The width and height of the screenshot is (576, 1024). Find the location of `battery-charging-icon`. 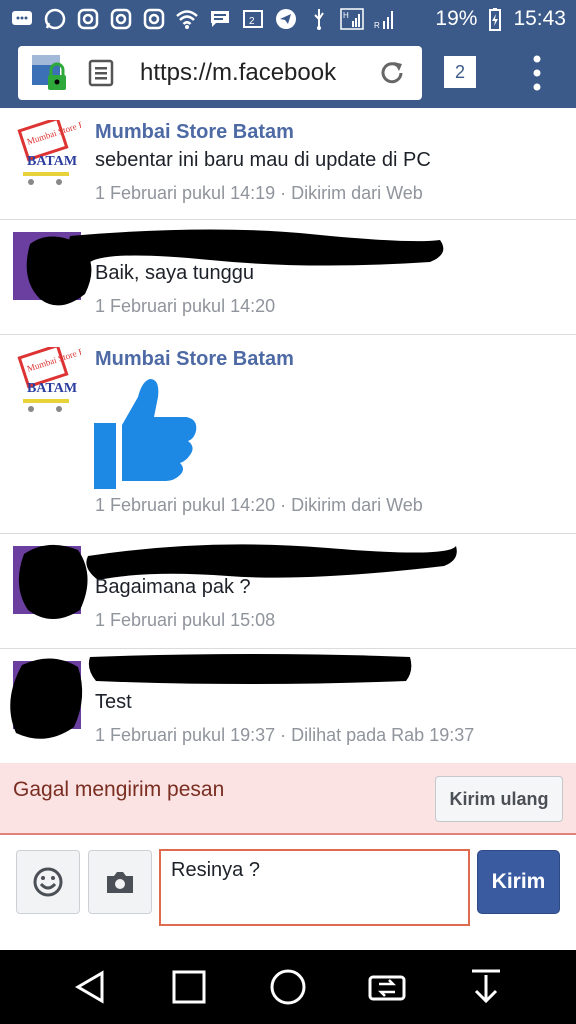

battery-charging-icon is located at coordinates (495, 19).